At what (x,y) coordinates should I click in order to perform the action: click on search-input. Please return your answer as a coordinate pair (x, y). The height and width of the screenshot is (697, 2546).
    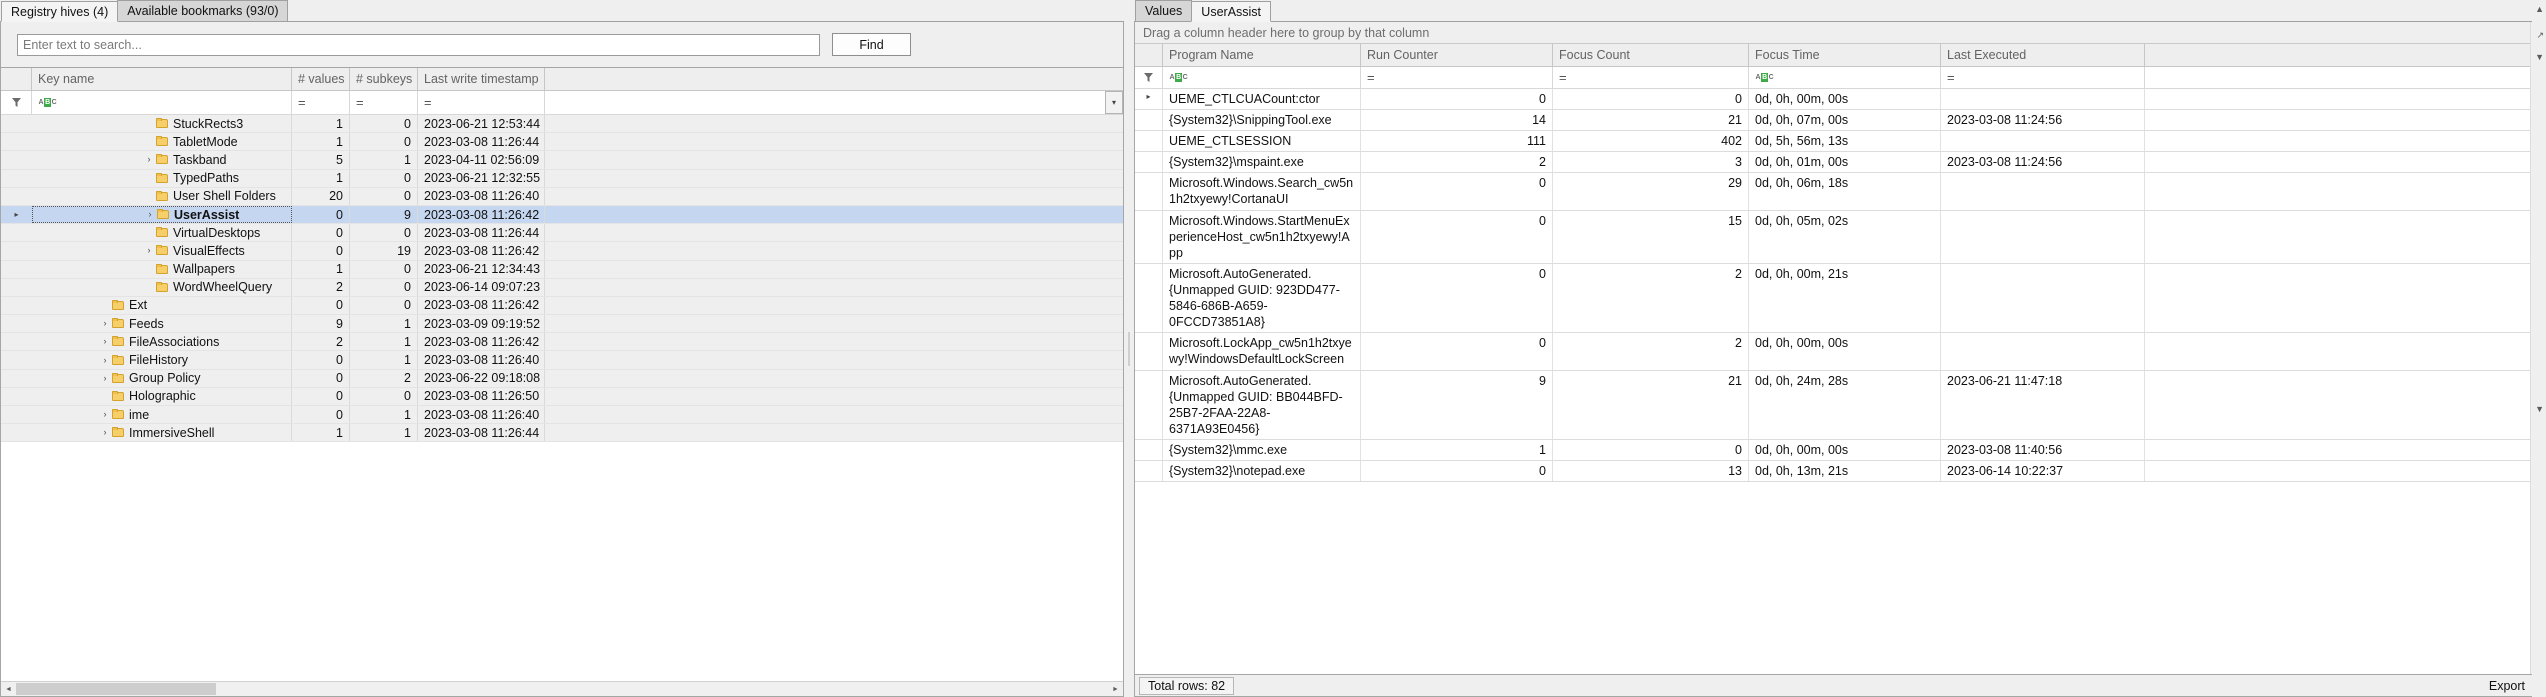
    Looking at the image, I should click on (418, 44).